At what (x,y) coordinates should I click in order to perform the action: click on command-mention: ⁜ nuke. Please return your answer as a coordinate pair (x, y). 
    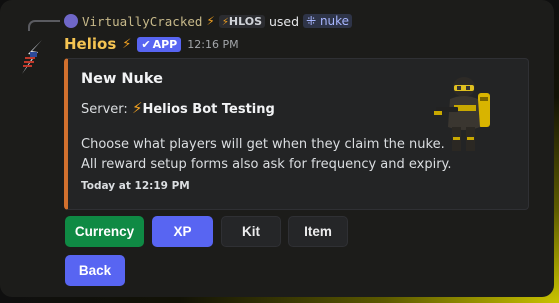
    Looking at the image, I should click on (328, 21).